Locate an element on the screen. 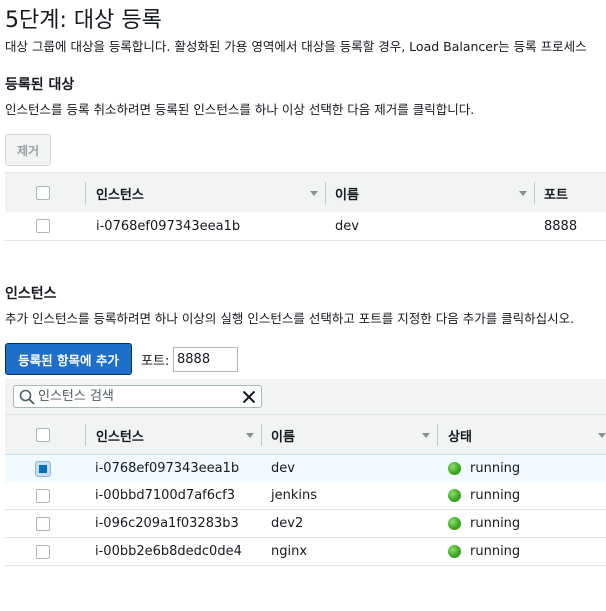 This screenshot has width=606, height=611. remove-button: 제거 is located at coordinates (28, 150).